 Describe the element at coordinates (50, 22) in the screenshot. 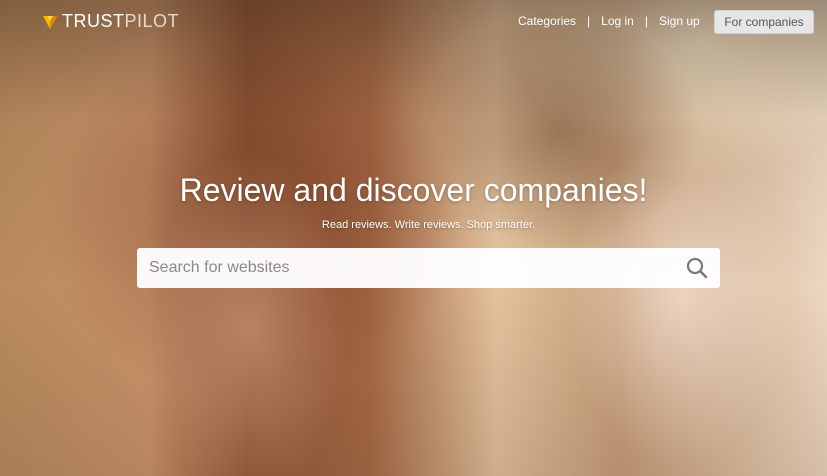

I see `trustpilot-logo-icon` at that location.